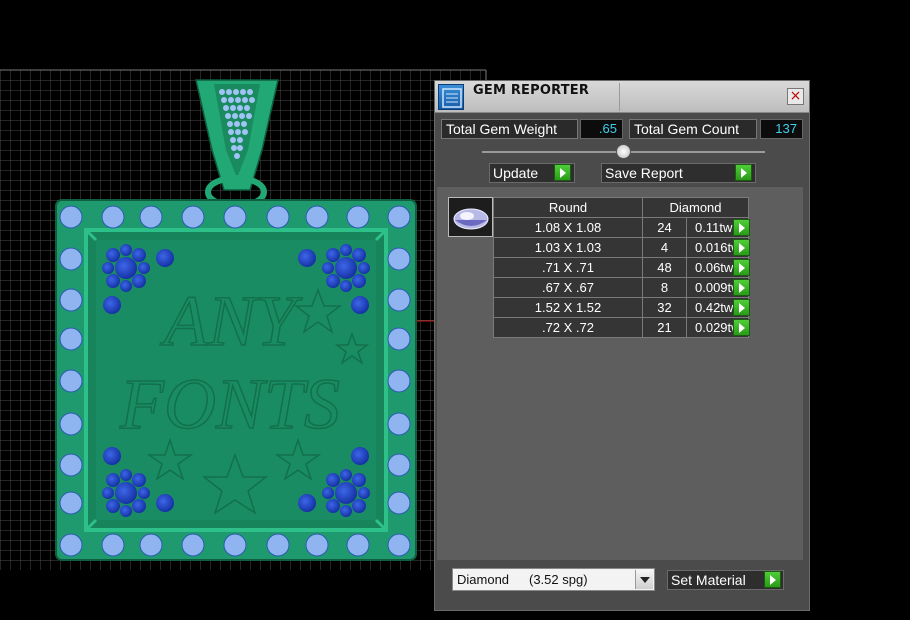 The image size is (910, 620). What do you see at coordinates (664, 227) in the screenshot?
I see `gem-count-cell: 24` at bounding box center [664, 227].